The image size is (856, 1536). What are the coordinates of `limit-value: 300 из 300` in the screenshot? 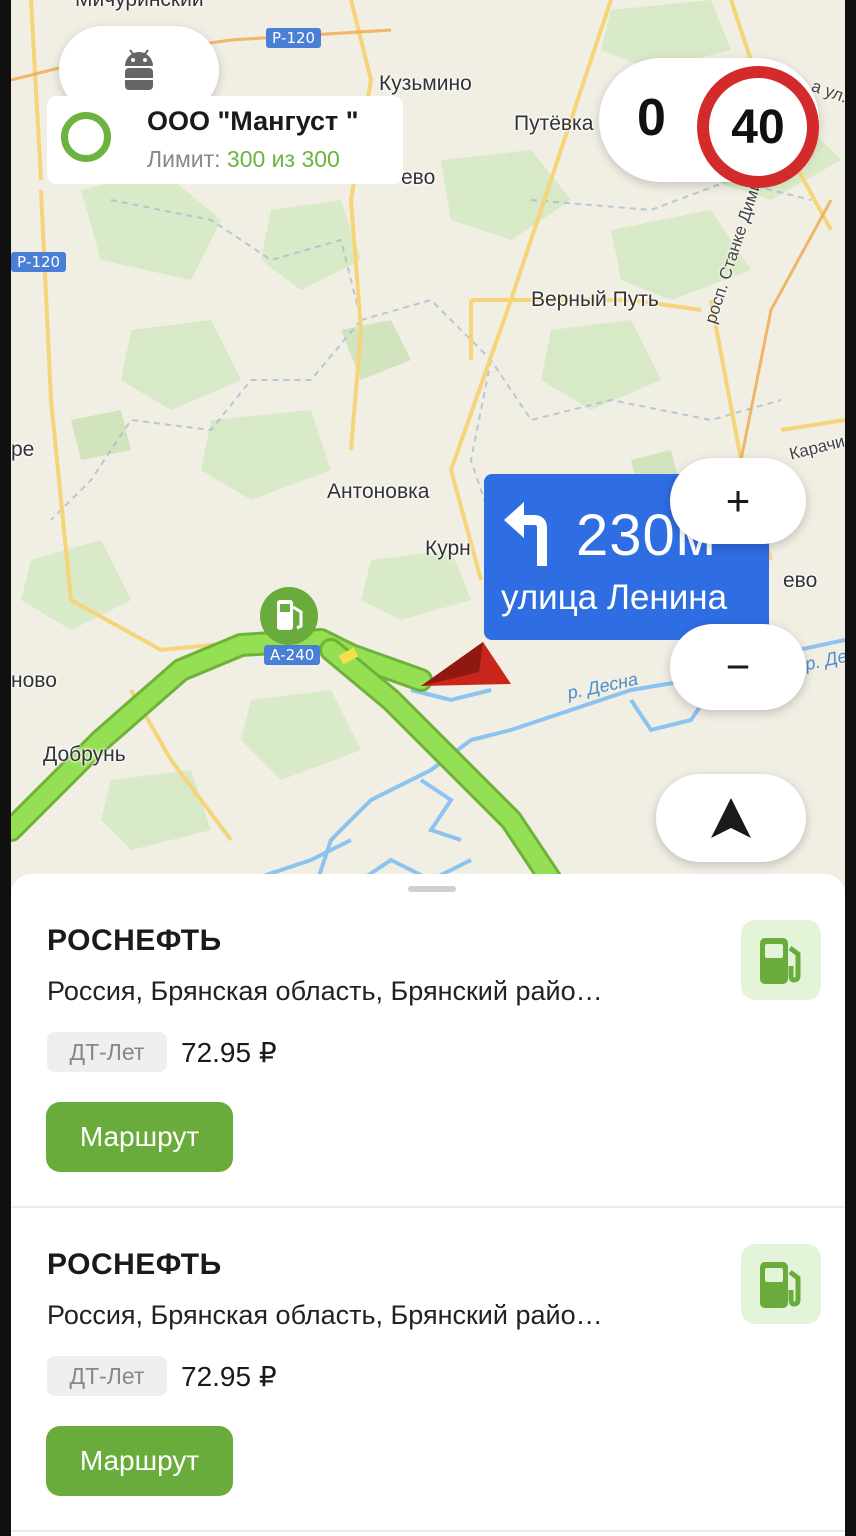 It's located at (283, 159).